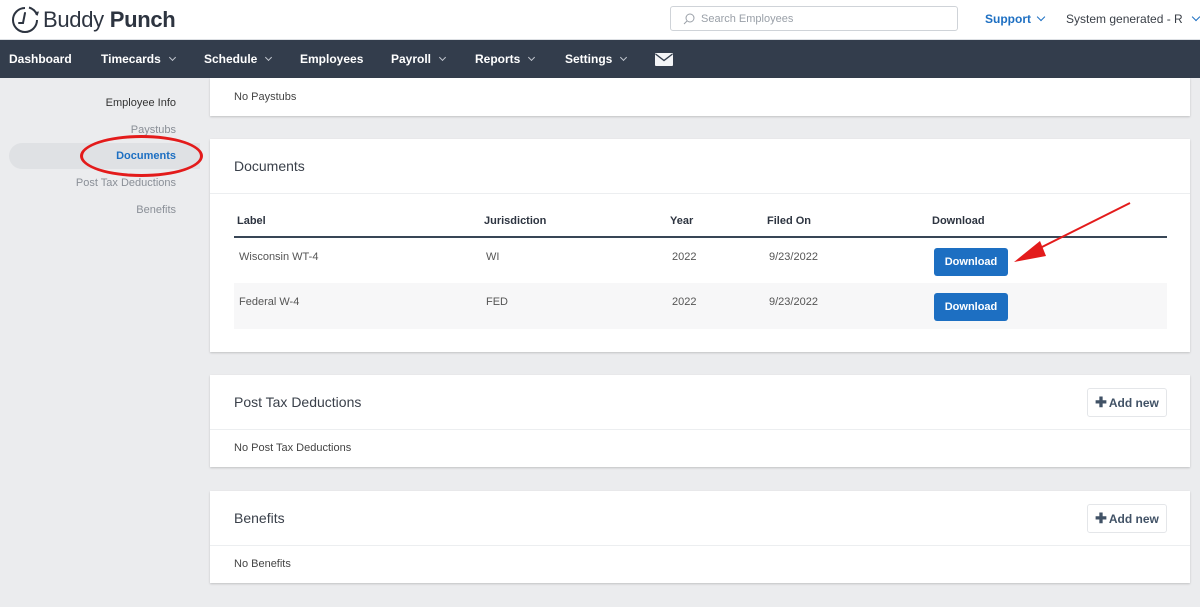  Describe the element at coordinates (238, 59) in the screenshot. I see `nav-schedule: Schedule` at that location.